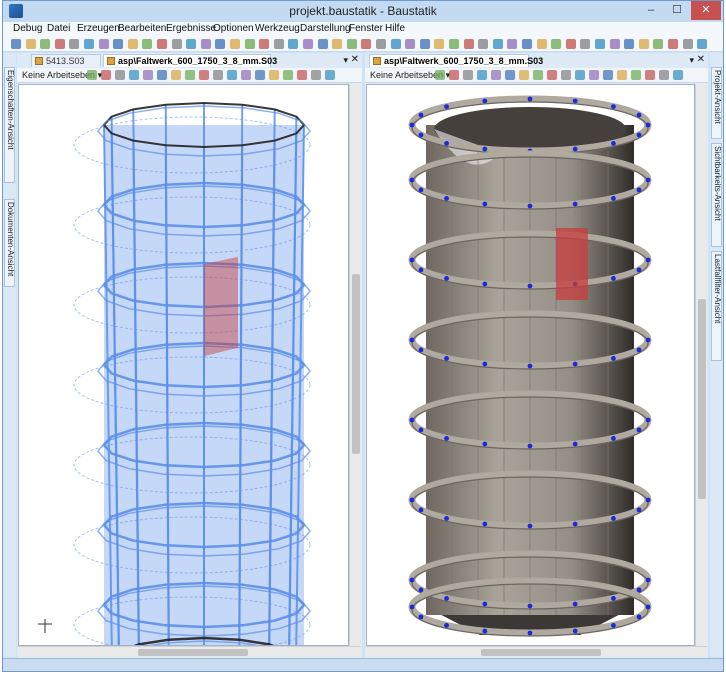 This screenshot has height=678, width=726. What do you see at coordinates (716, 103) in the screenshot?
I see `tab-projekt-ansicht: Projekt-Ansicht` at bounding box center [716, 103].